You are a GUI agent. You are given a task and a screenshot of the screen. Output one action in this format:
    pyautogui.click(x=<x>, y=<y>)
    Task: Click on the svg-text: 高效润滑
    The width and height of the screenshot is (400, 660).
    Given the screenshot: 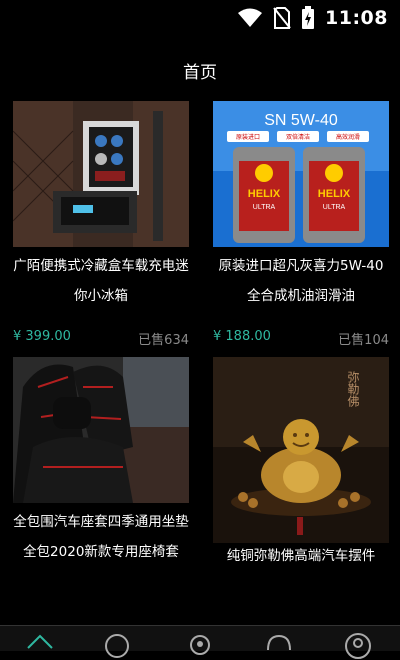 What is the action you would take?
    pyautogui.click(x=348, y=137)
    